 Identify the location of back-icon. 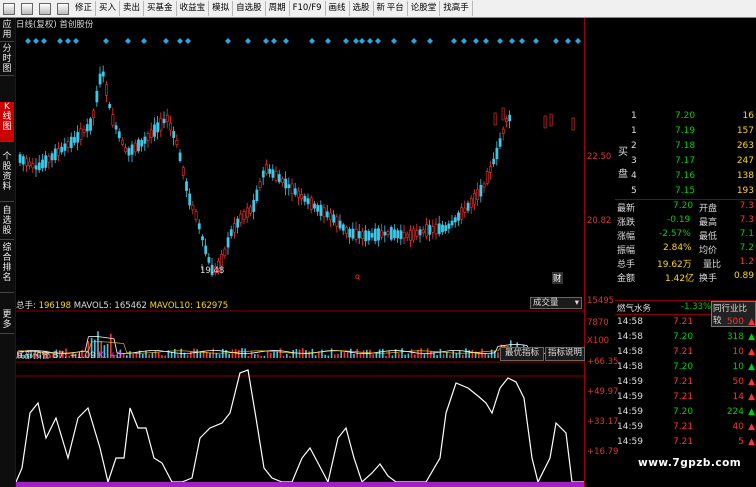
(9, 8).